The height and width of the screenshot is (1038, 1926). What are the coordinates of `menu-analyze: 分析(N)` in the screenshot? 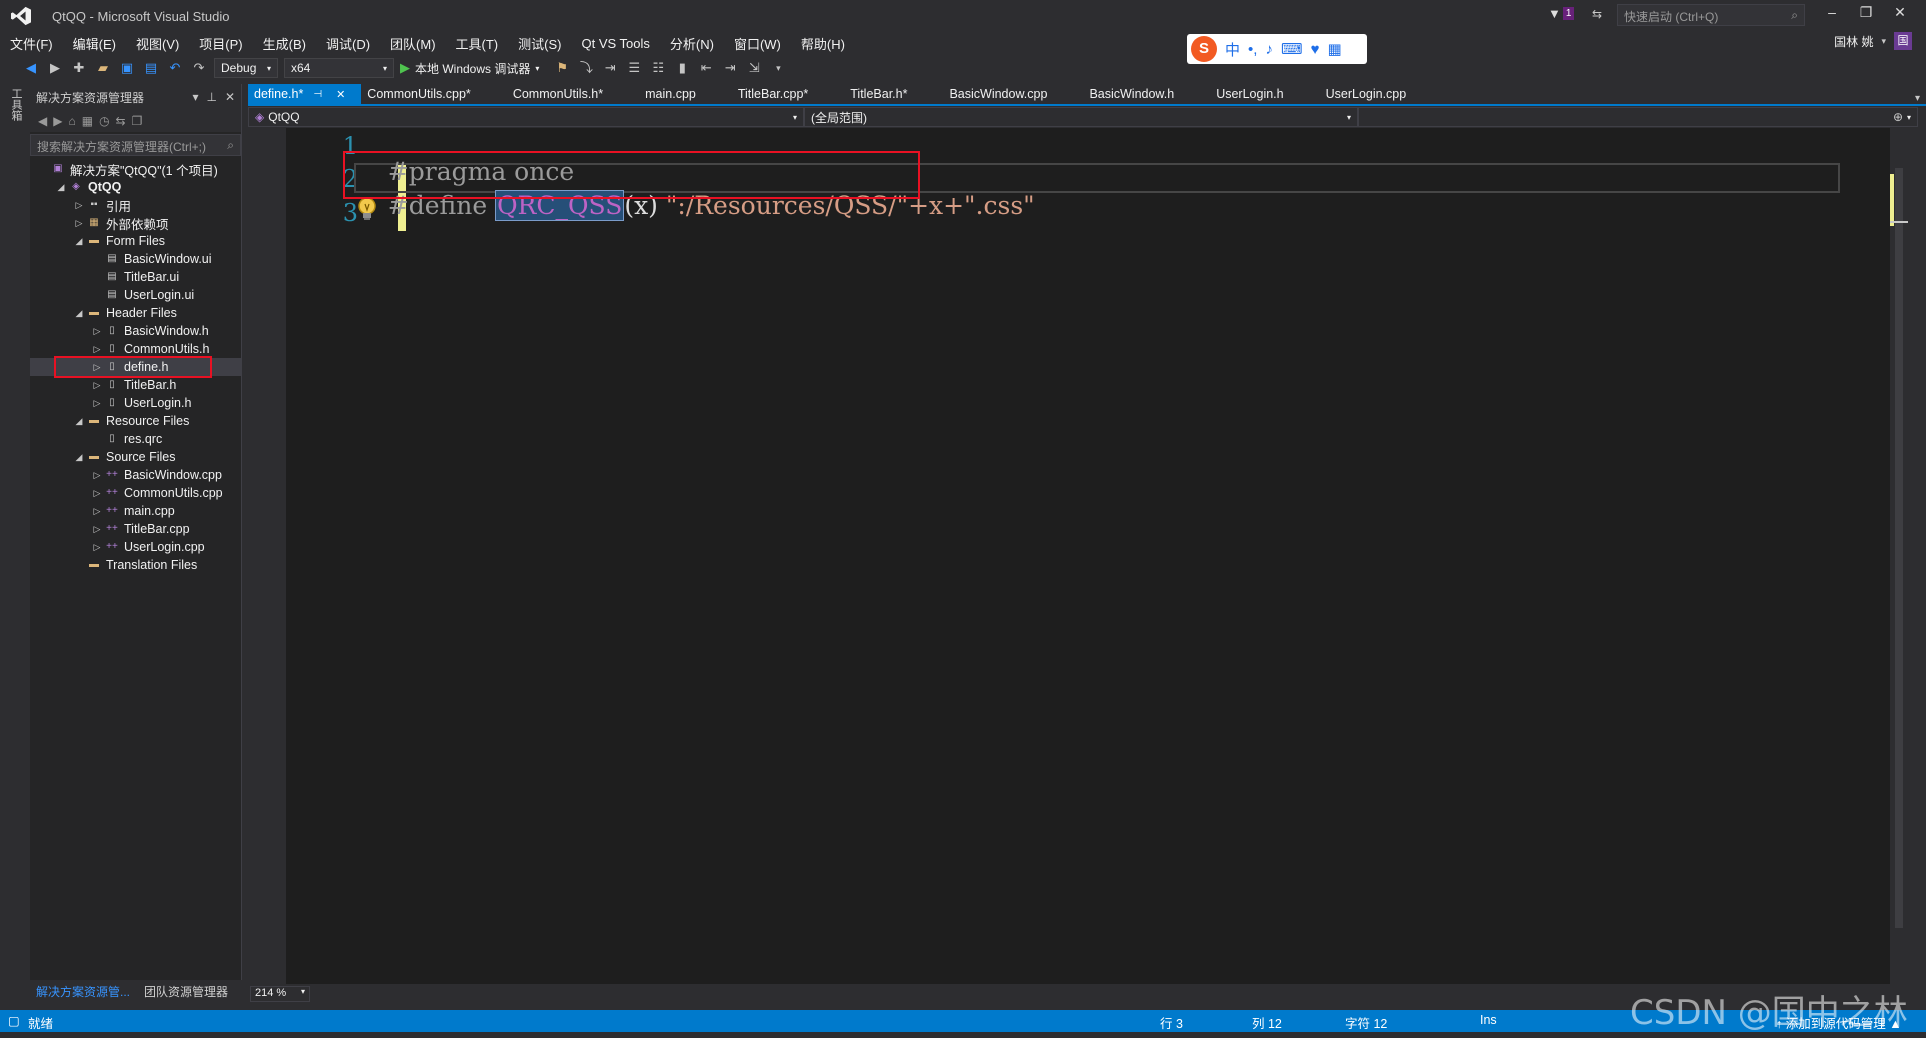 It's located at (692, 43).